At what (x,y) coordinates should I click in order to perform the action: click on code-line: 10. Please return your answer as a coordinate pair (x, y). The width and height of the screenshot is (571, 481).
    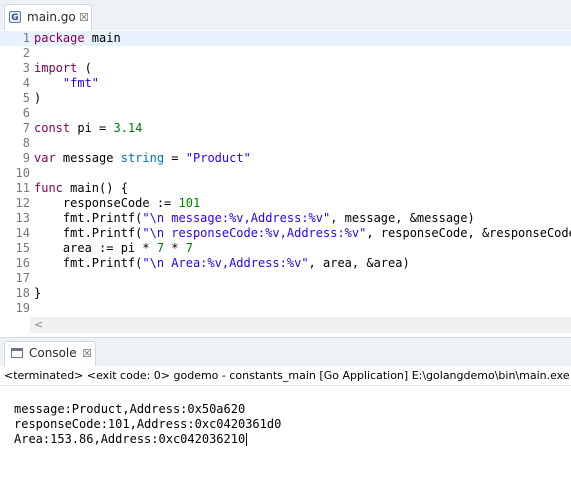
    Looking at the image, I should click on (285, 173).